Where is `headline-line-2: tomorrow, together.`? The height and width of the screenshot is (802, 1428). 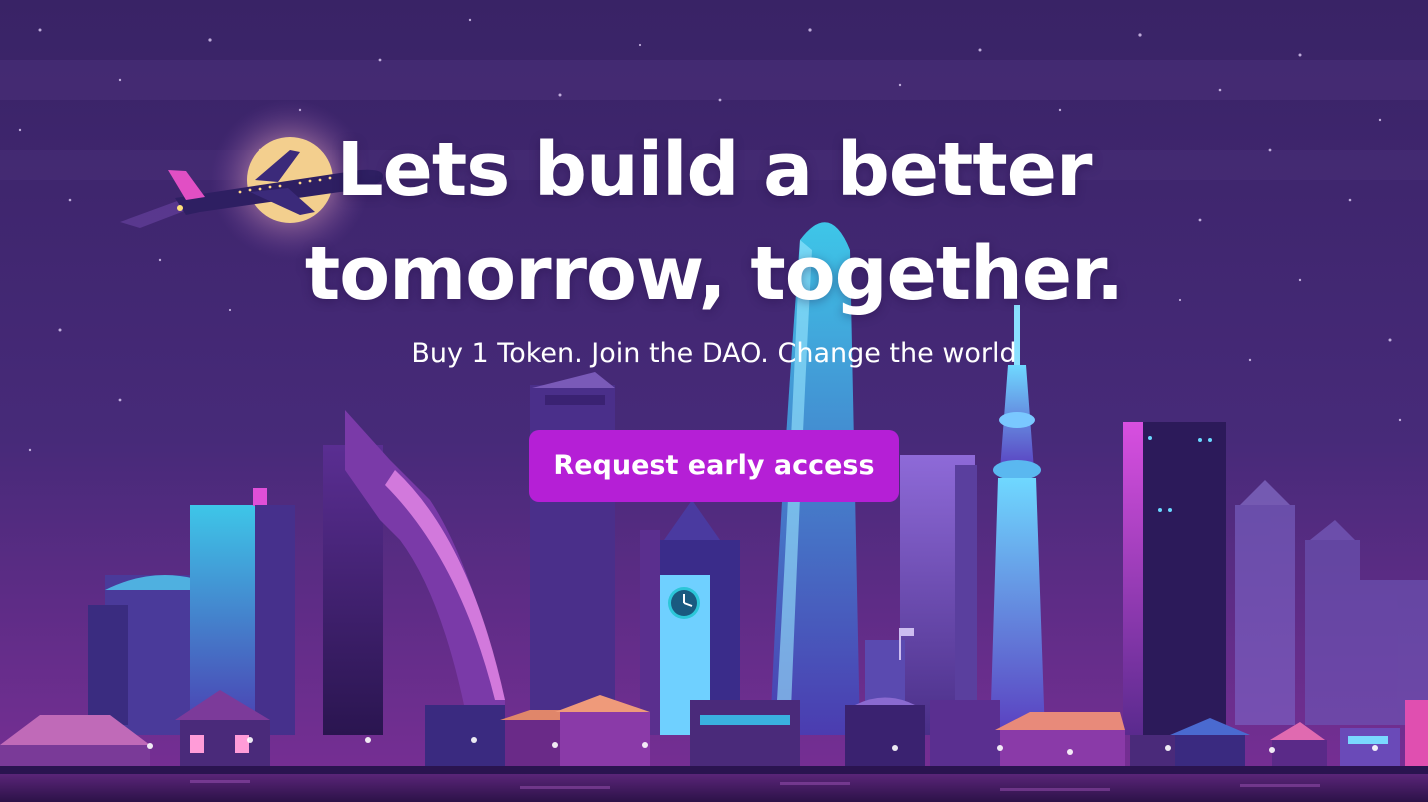
headline-line-2: tomorrow, together. is located at coordinates (714, 274).